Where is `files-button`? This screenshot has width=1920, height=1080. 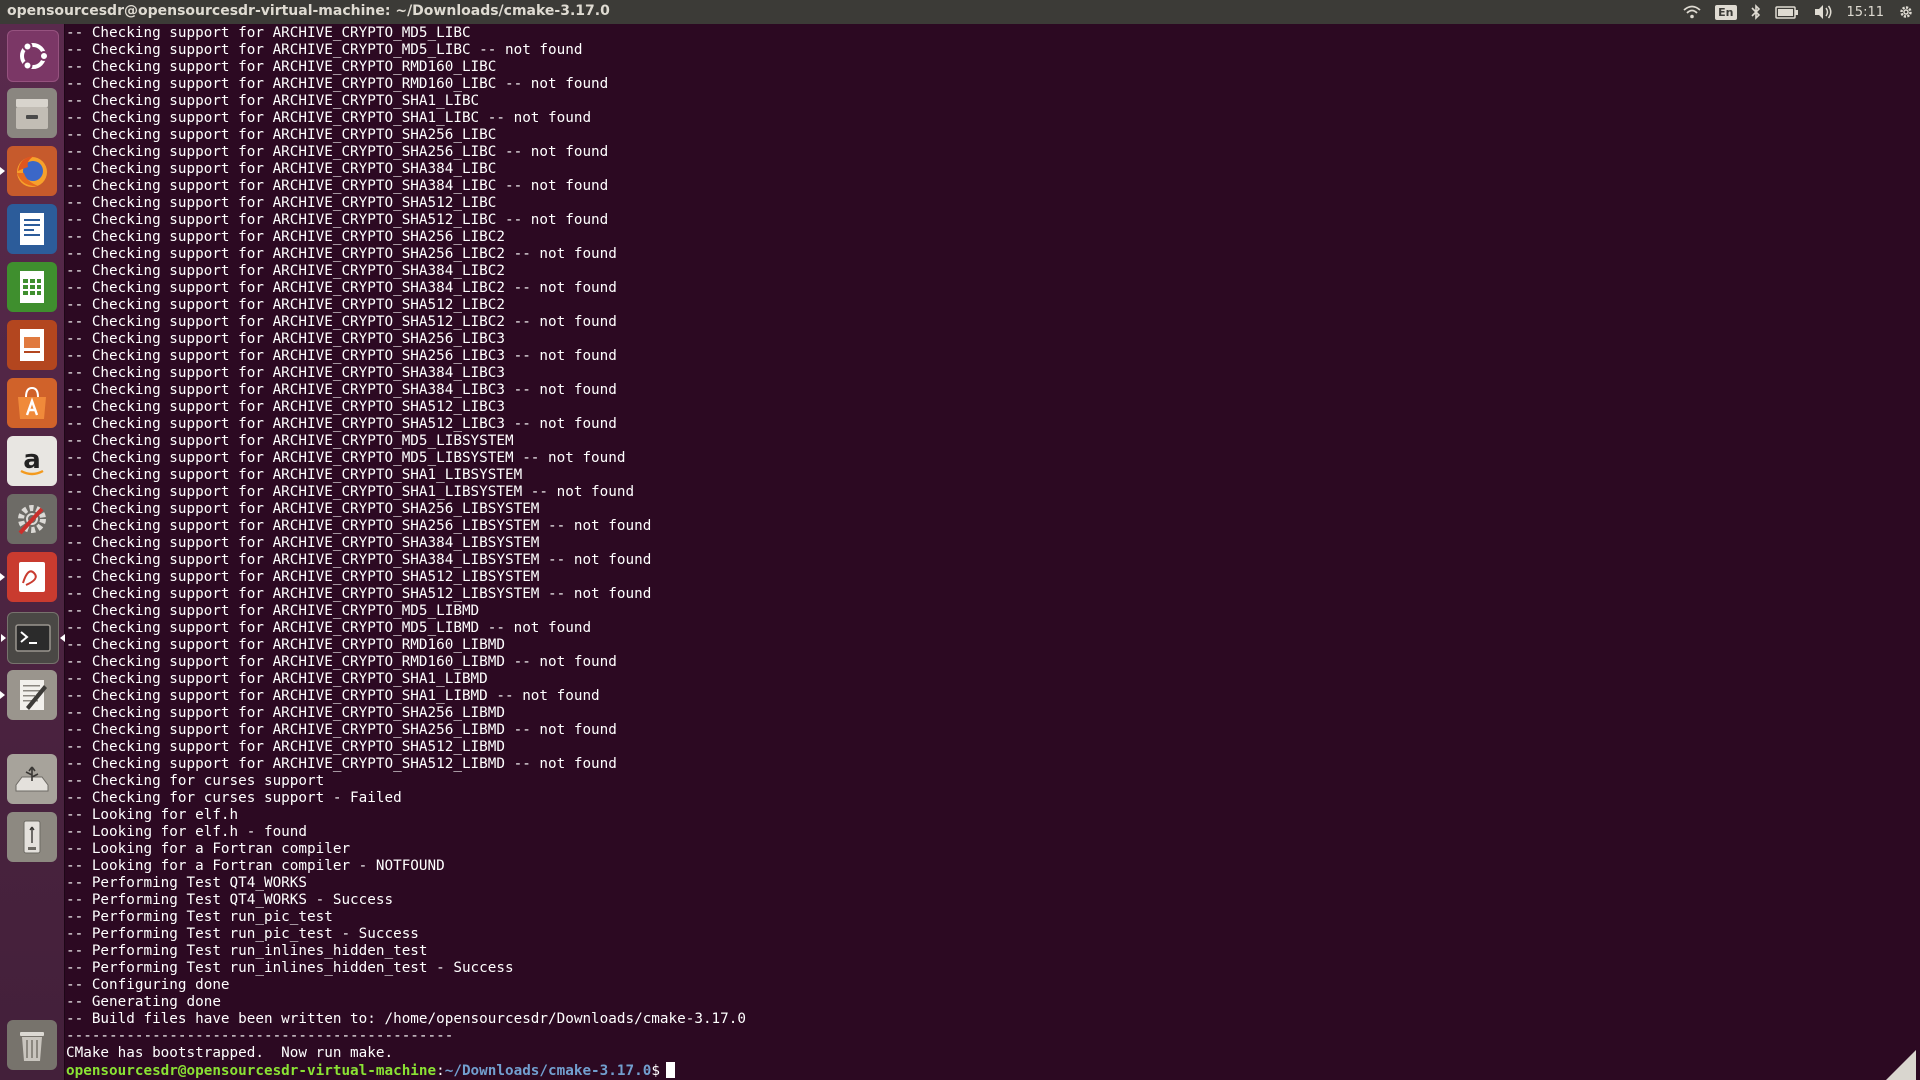 files-button is located at coordinates (32, 113).